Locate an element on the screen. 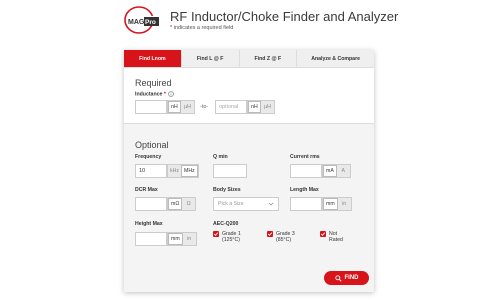  tab-analyze-compare: Analyze & Compare is located at coordinates (335, 58).